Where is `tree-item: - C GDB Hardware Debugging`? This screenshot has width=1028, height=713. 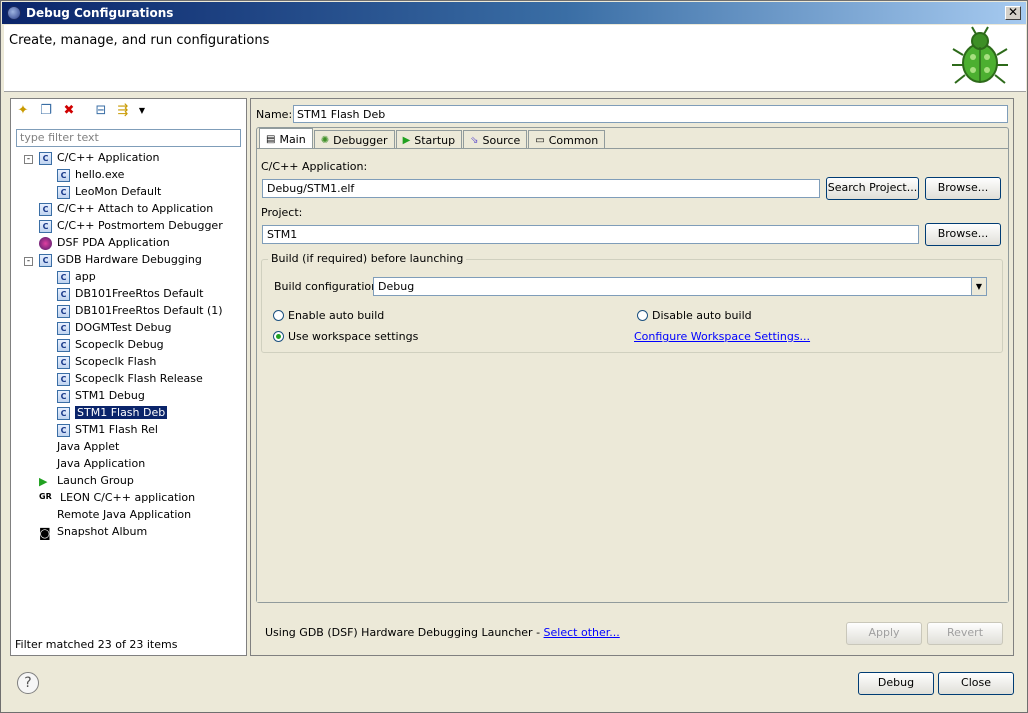 tree-item: - C GDB Hardware Debugging is located at coordinates (113, 261).